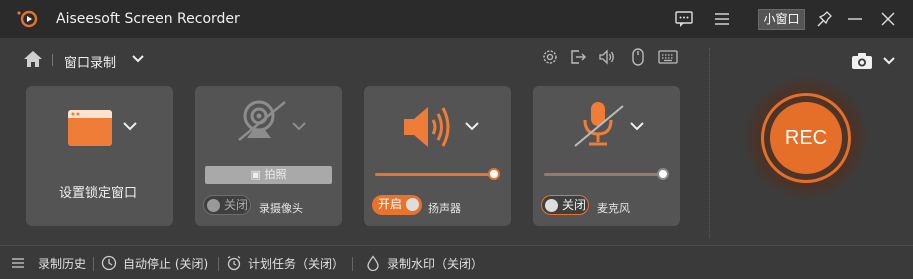  Describe the element at coordinates (607, 57) in the screenshot. I see `speaker-settings-icon` at that location.